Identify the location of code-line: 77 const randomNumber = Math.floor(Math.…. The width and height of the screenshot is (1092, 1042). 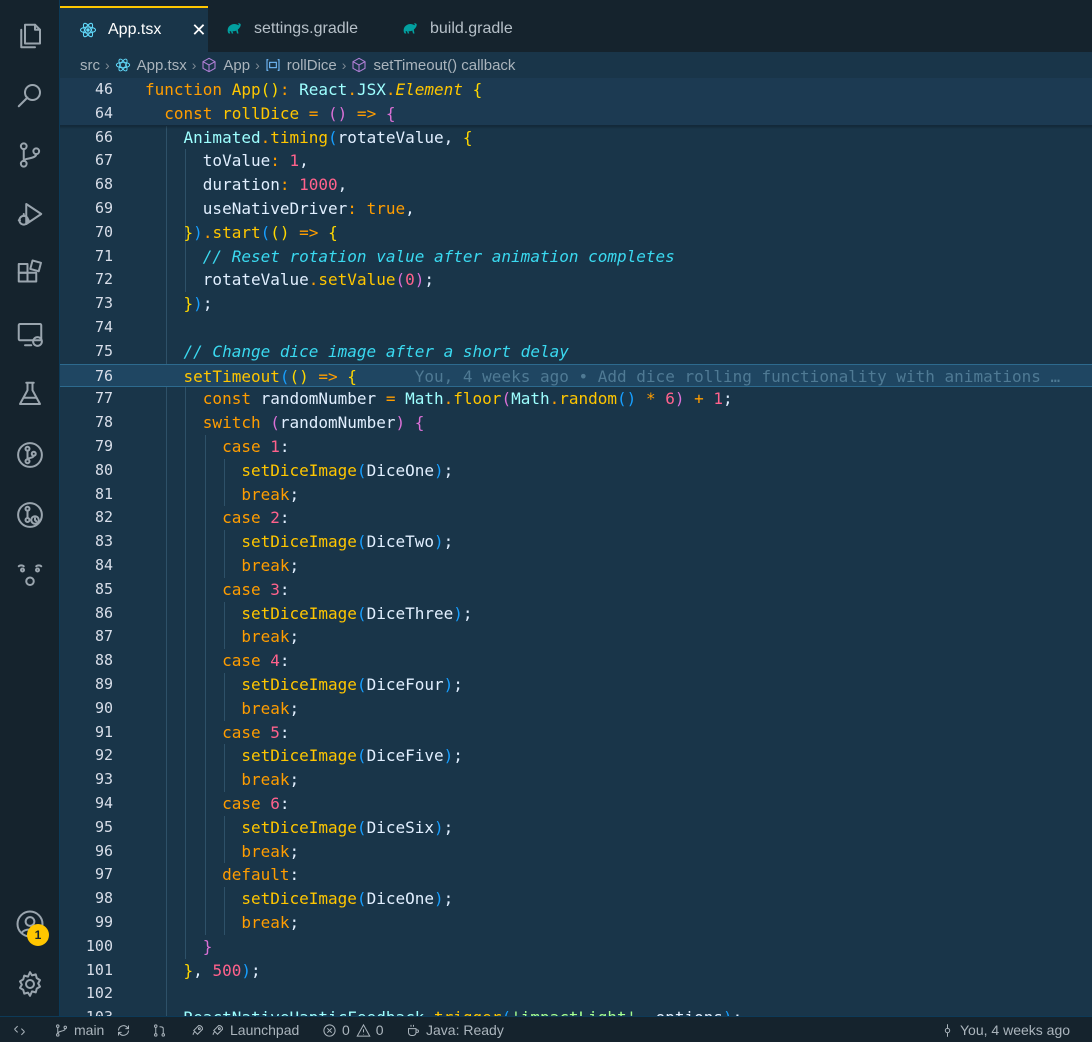
(576, 399).